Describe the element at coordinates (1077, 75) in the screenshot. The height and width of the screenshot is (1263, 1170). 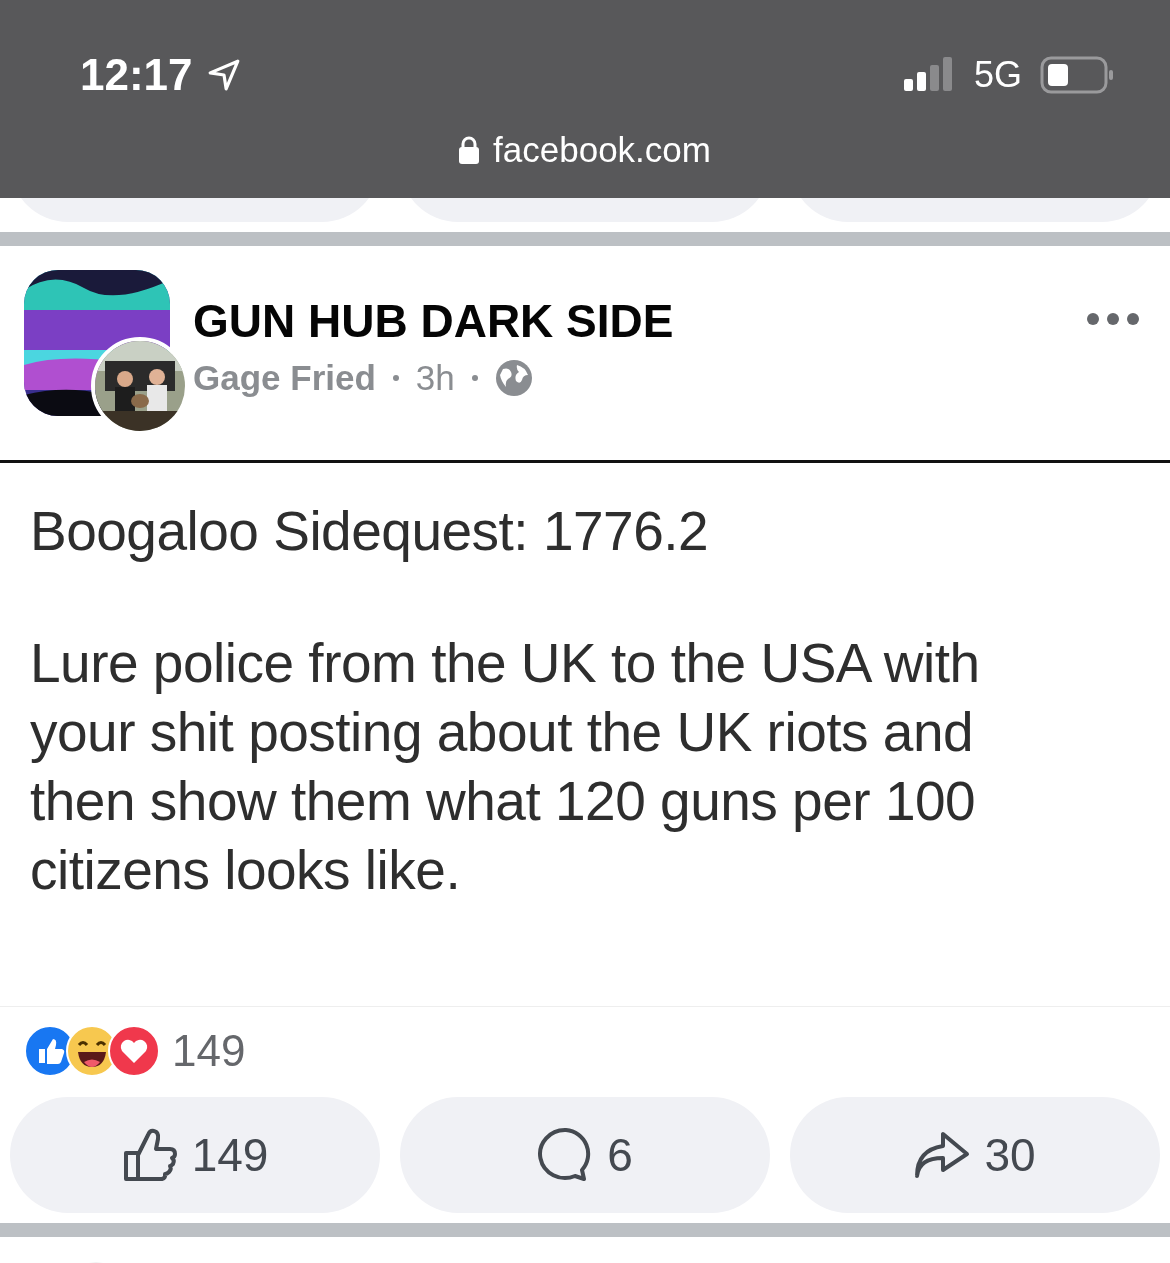
I see `battery-icon` at that location.